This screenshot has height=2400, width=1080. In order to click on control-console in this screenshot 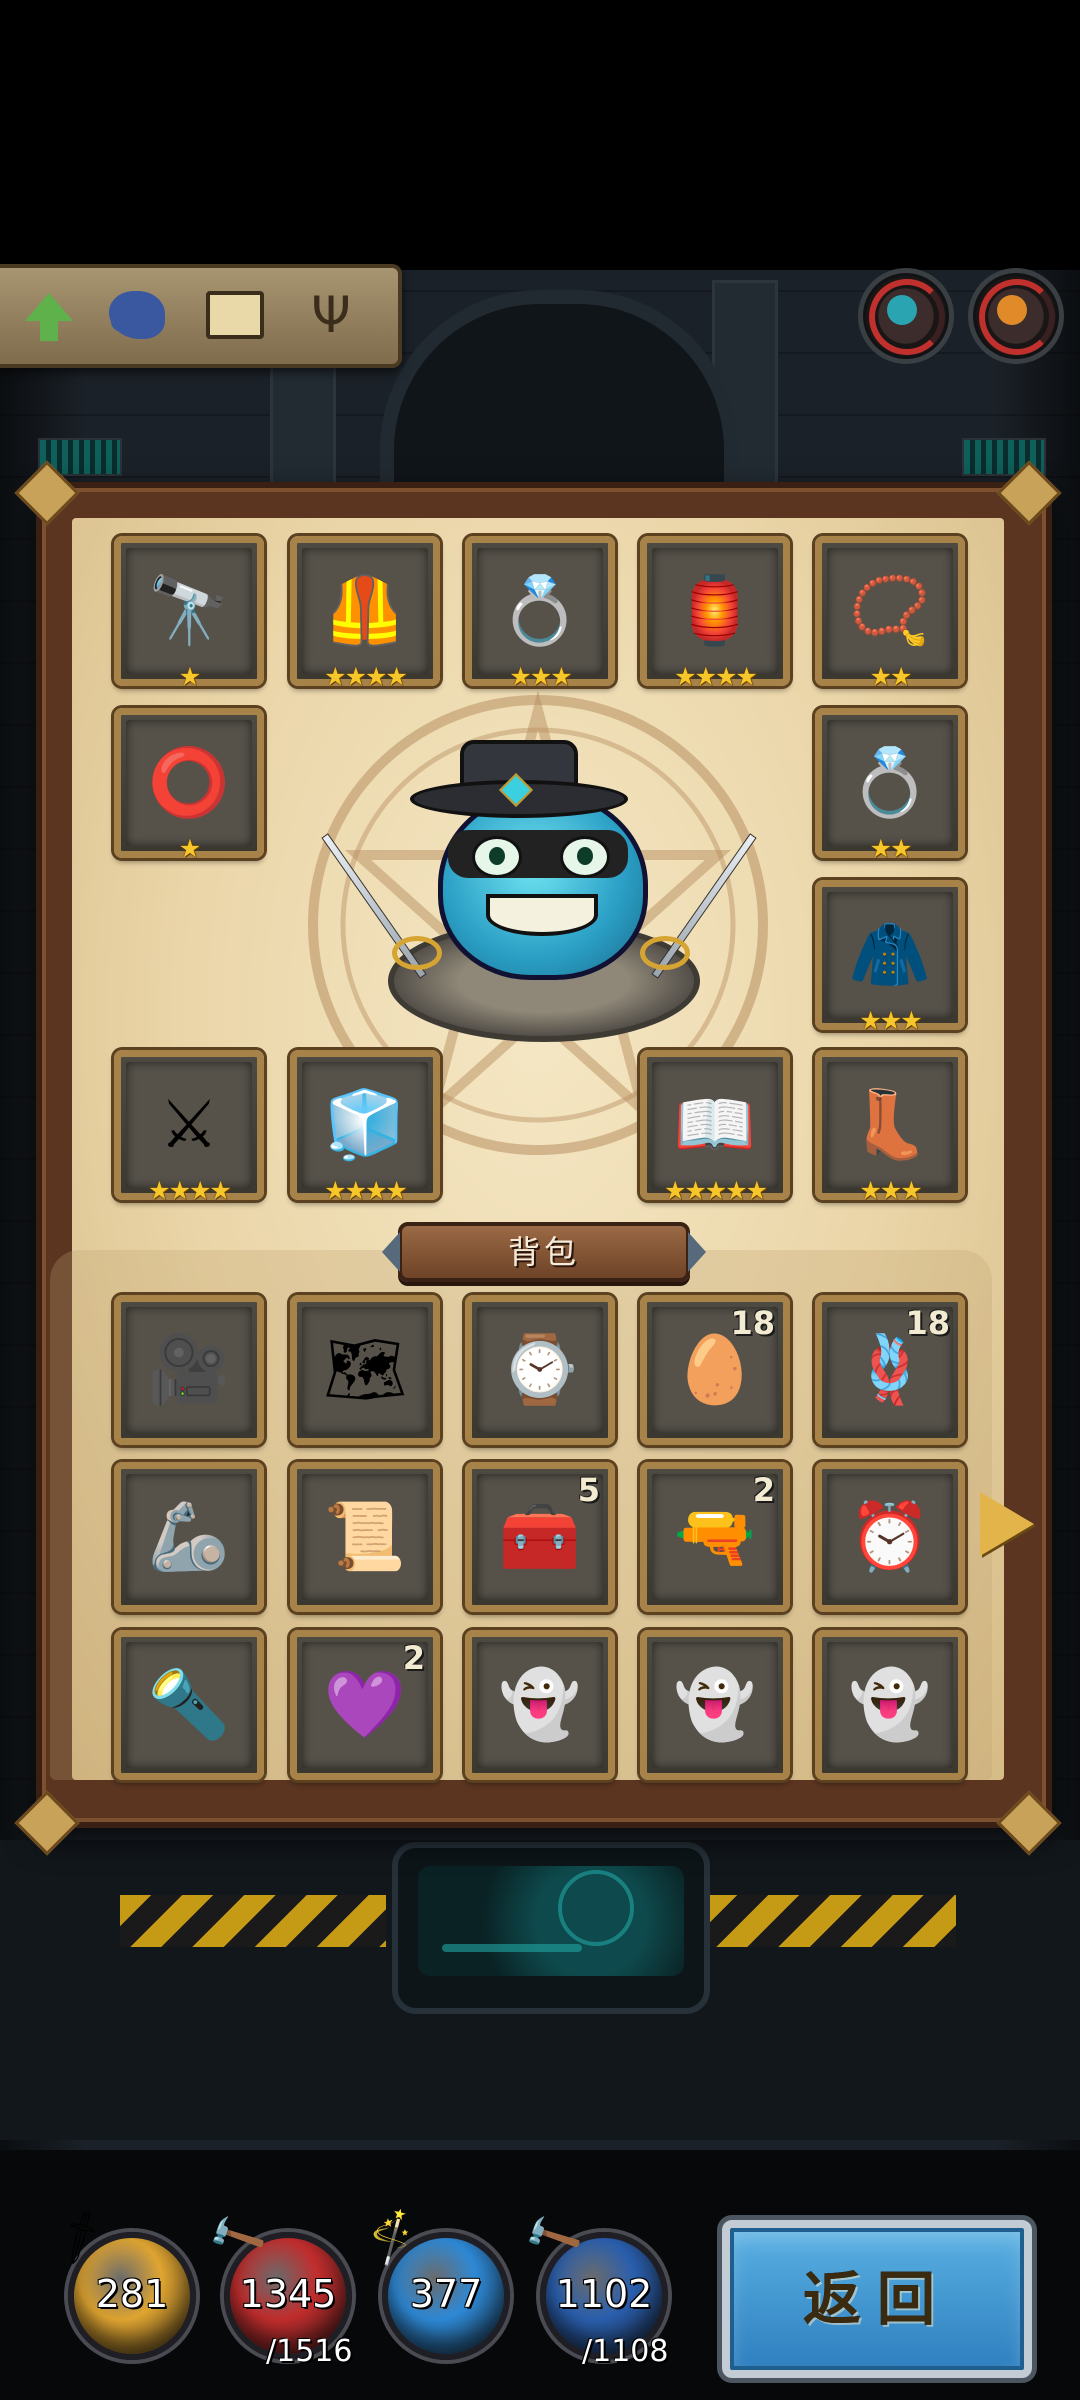, I will do `click(551, 1928)`.